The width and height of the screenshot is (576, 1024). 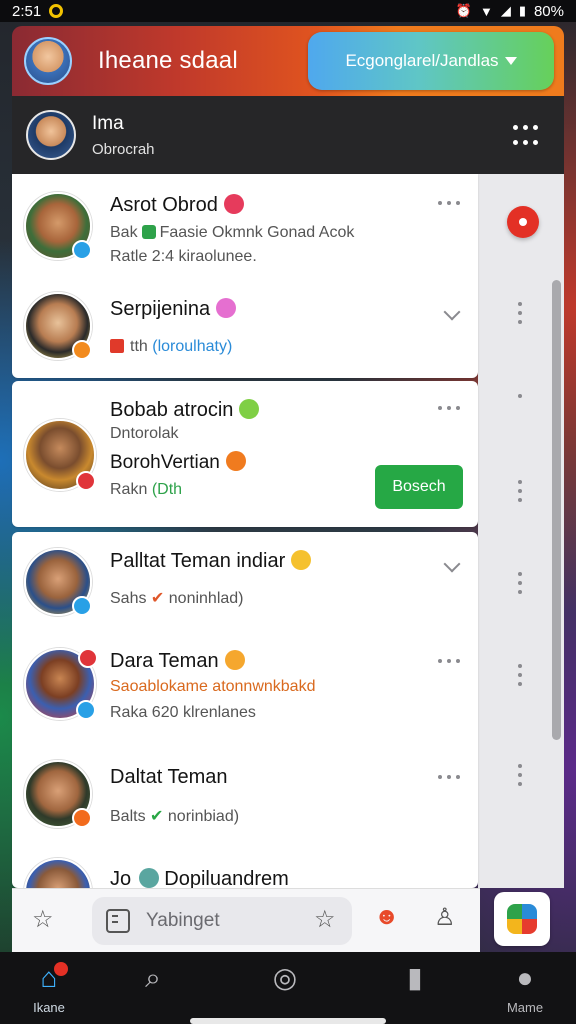 I want to click on profile-avatar, so click(x=51, y=135).